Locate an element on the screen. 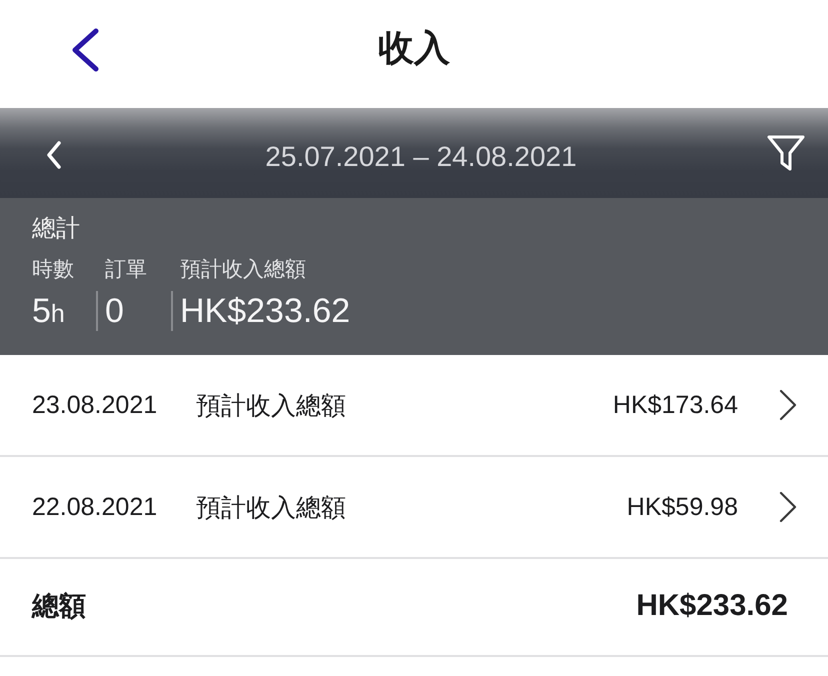 Image resolution: width=828 pixels, height=676 pixels. entry-date: 22.08.2021 is located at coordinates (95, 507).